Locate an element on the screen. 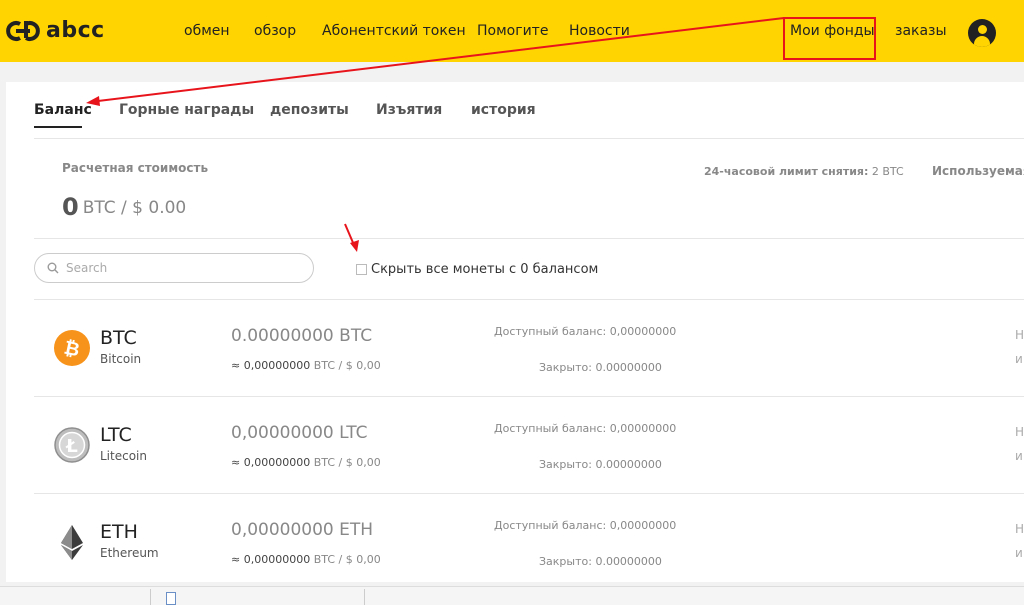 This screenshot has height=605, width=1024. bitcoin-icon: ₿ is located at coordinates (72, 348).